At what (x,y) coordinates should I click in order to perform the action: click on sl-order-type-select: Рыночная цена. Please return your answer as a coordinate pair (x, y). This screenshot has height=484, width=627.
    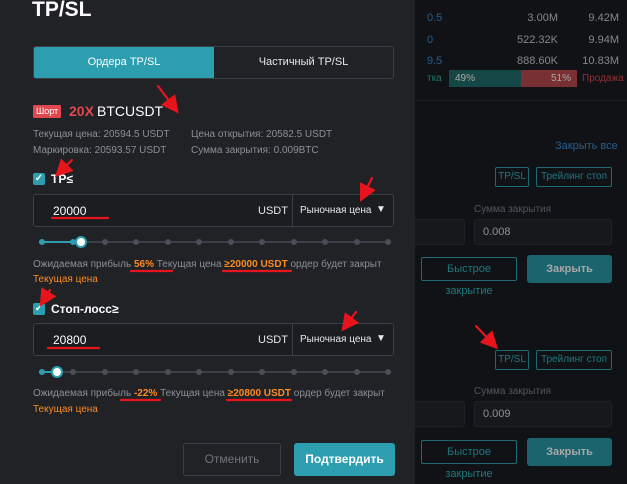
    Looking at the image, I should click on (335, 339).